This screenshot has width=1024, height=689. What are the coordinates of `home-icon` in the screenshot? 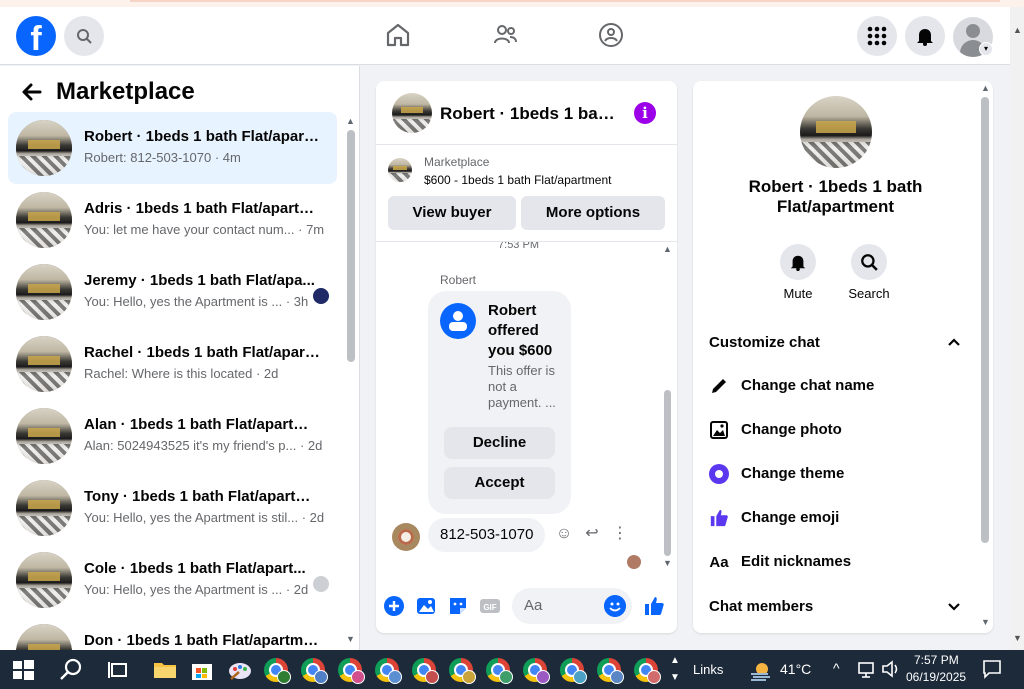 It's located at (398, 35).